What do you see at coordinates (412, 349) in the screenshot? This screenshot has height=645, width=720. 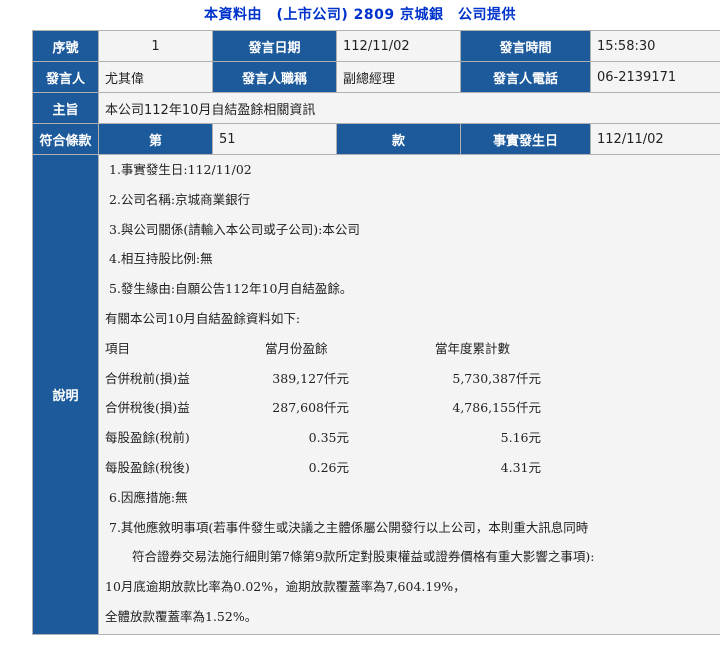 I see `earnings-header-row: 項目 當月份盈餘 當年度累計數` at bounding box center [412, 349].